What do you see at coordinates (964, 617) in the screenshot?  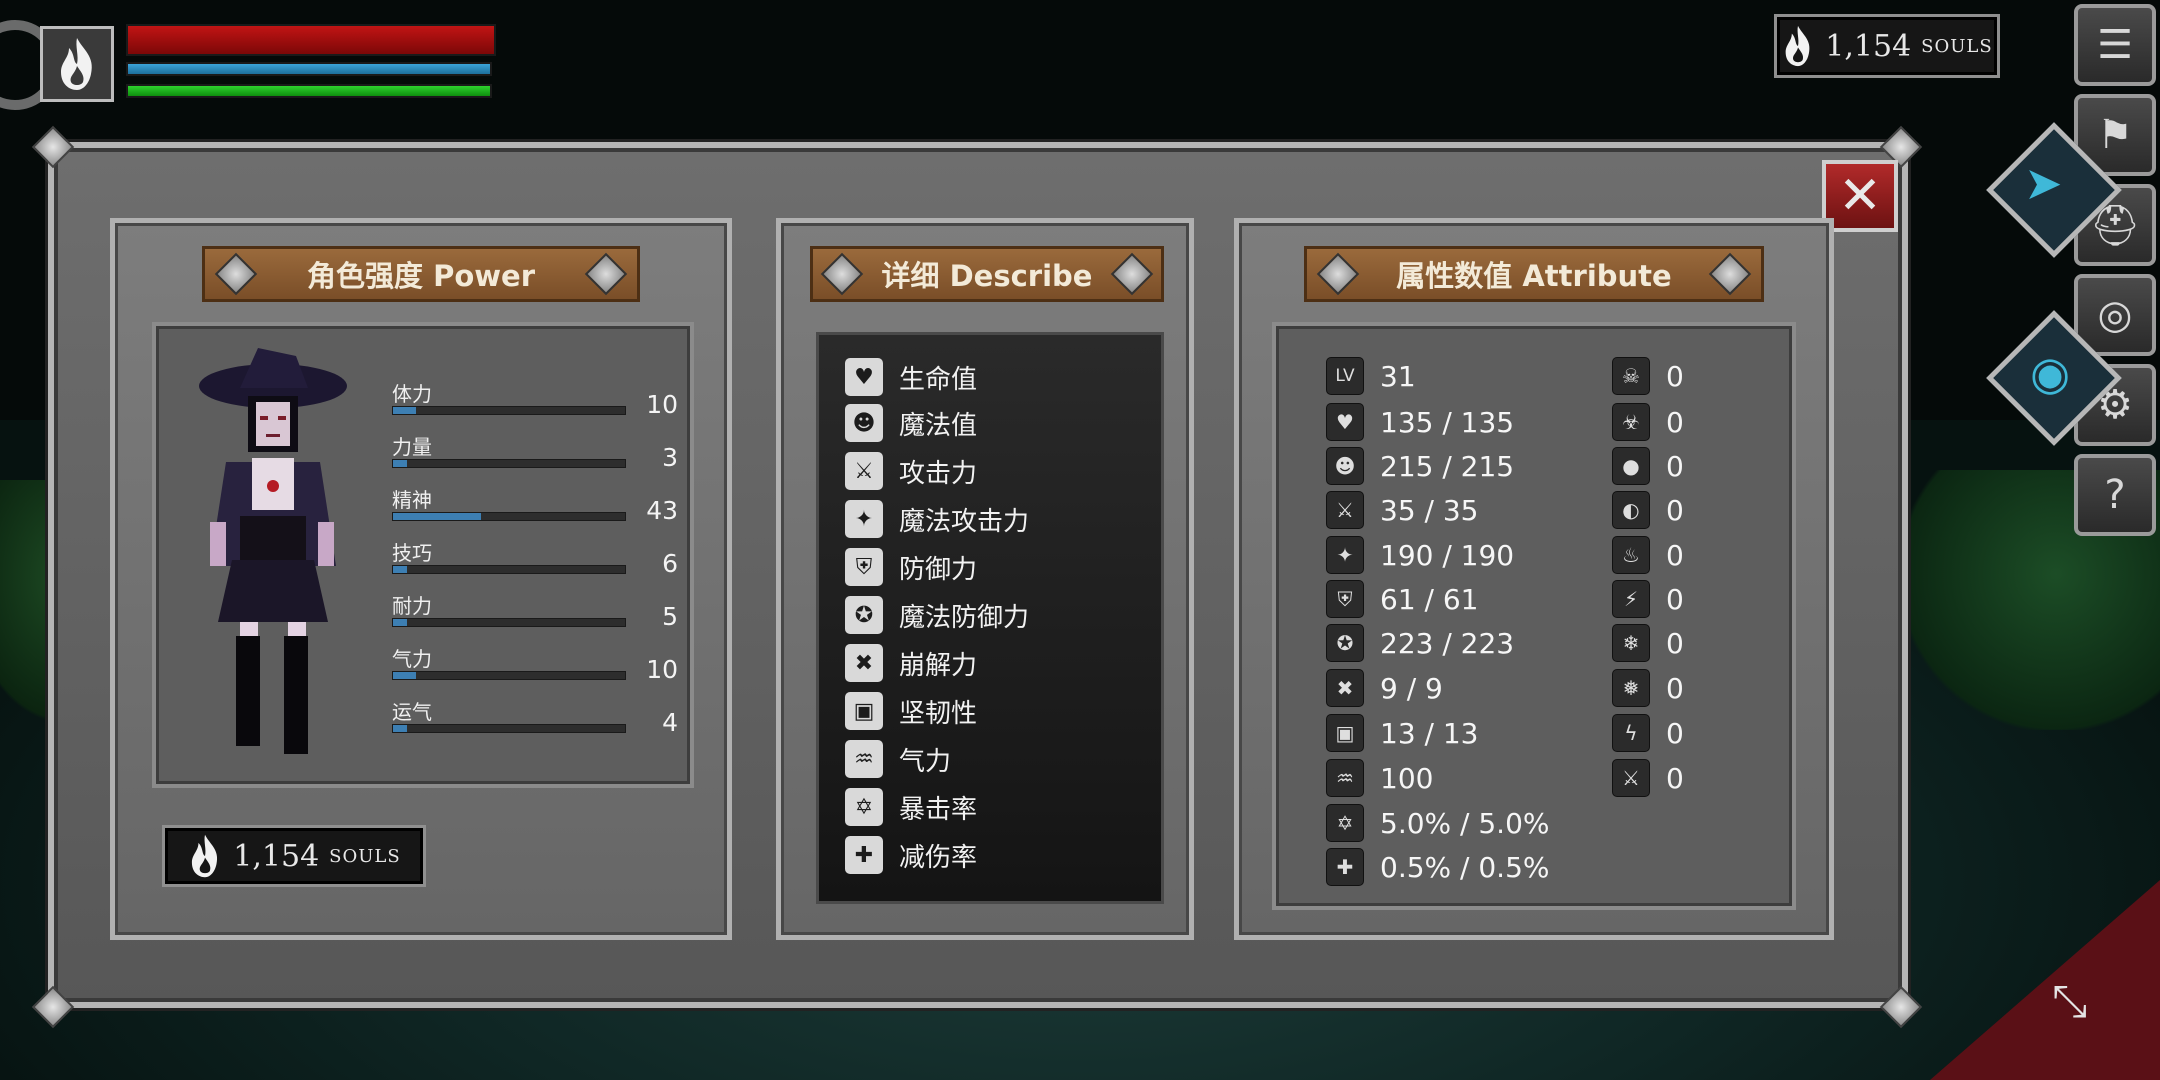 I see `describe-label: 魔法防御力` at bounding box center [964, 617].